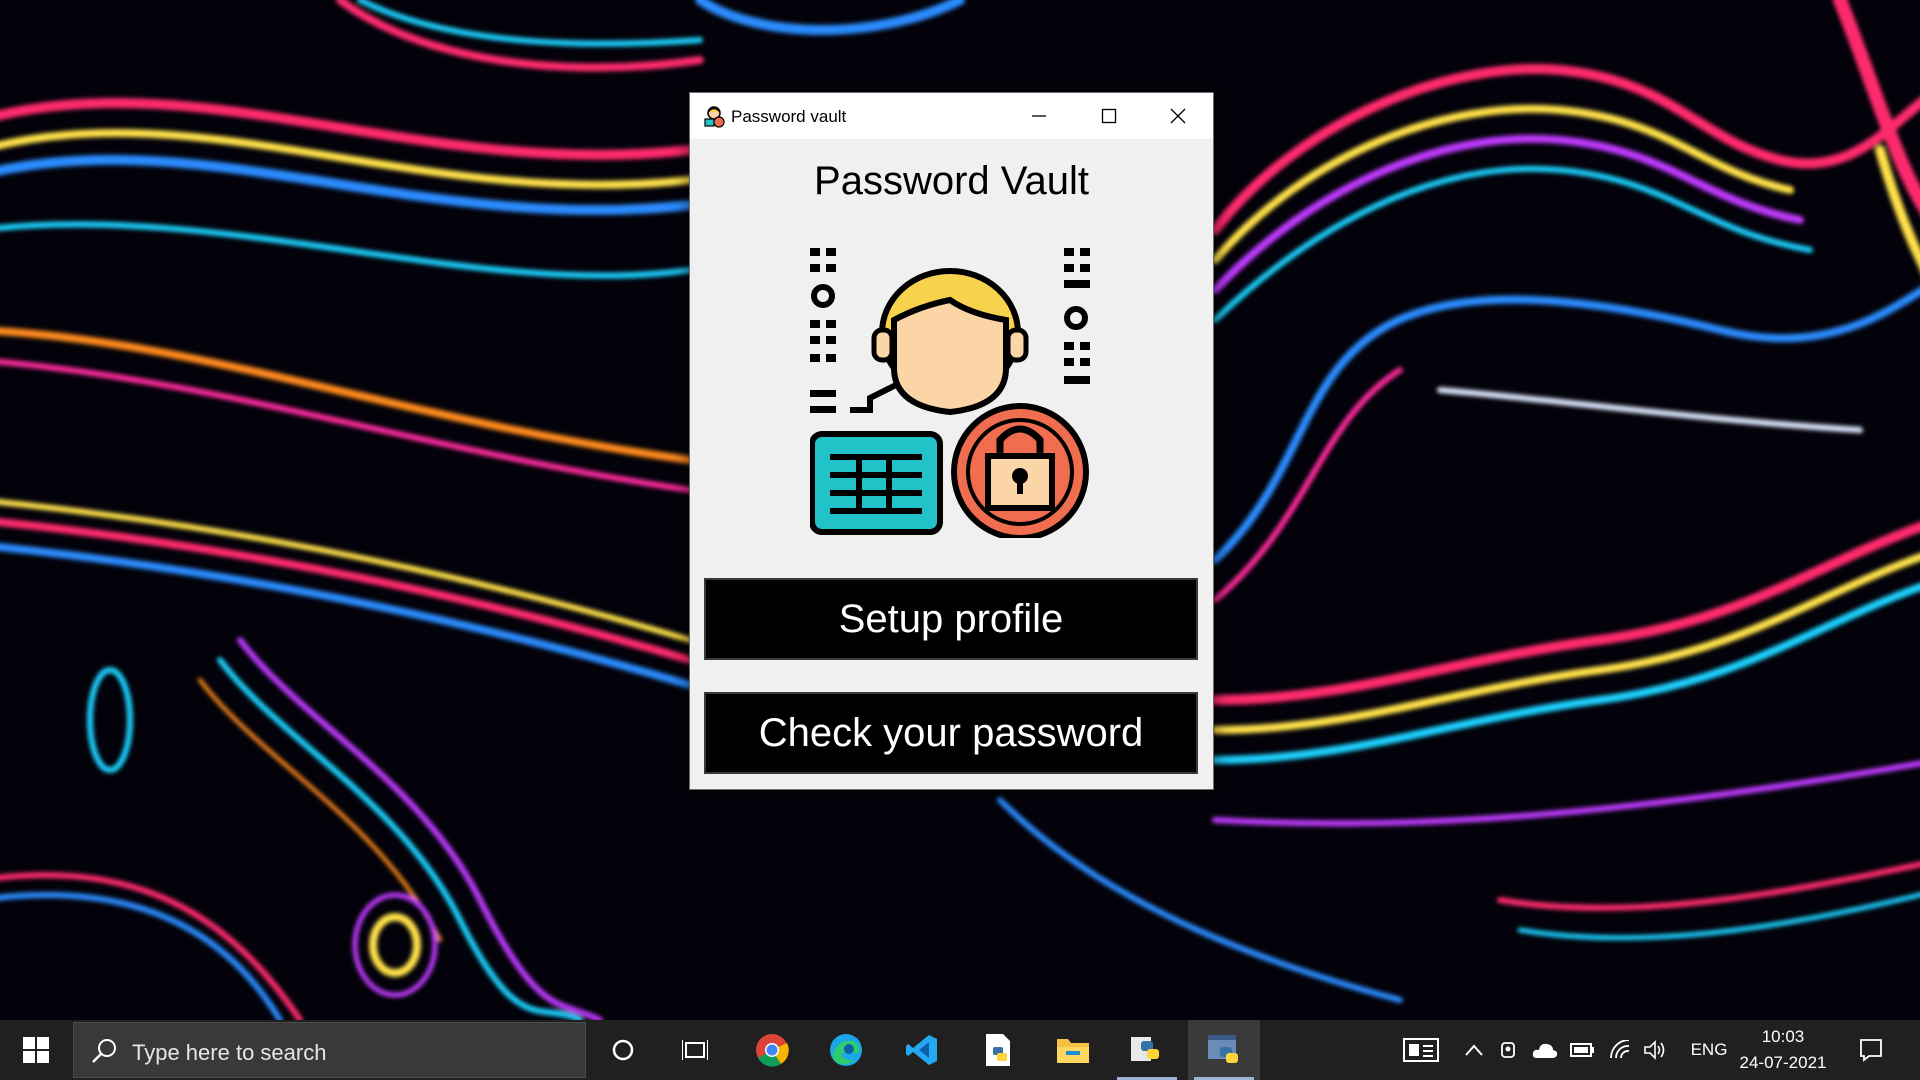  I want to click on minimize-icon, so click(1039, 116).